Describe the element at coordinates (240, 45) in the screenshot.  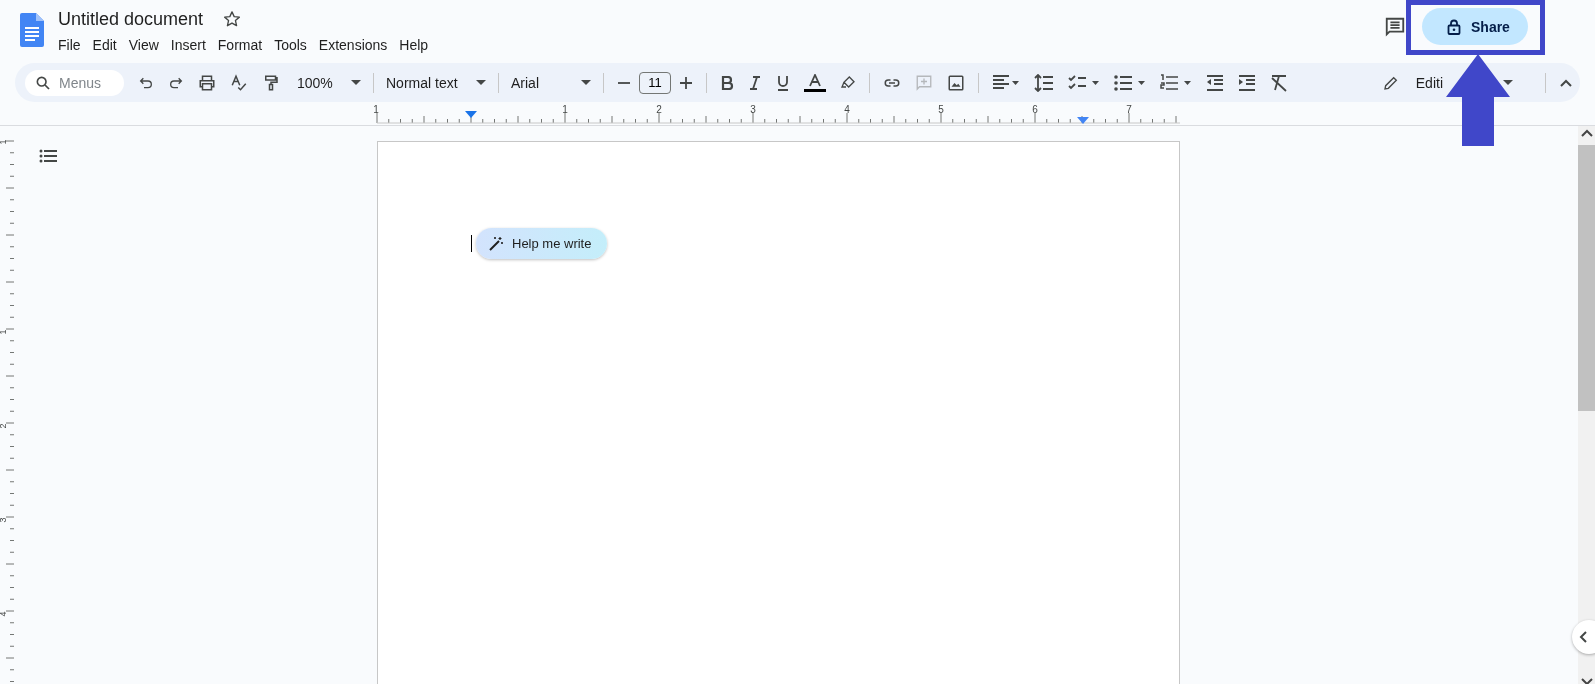
I see `menu-item: Format` at that location.